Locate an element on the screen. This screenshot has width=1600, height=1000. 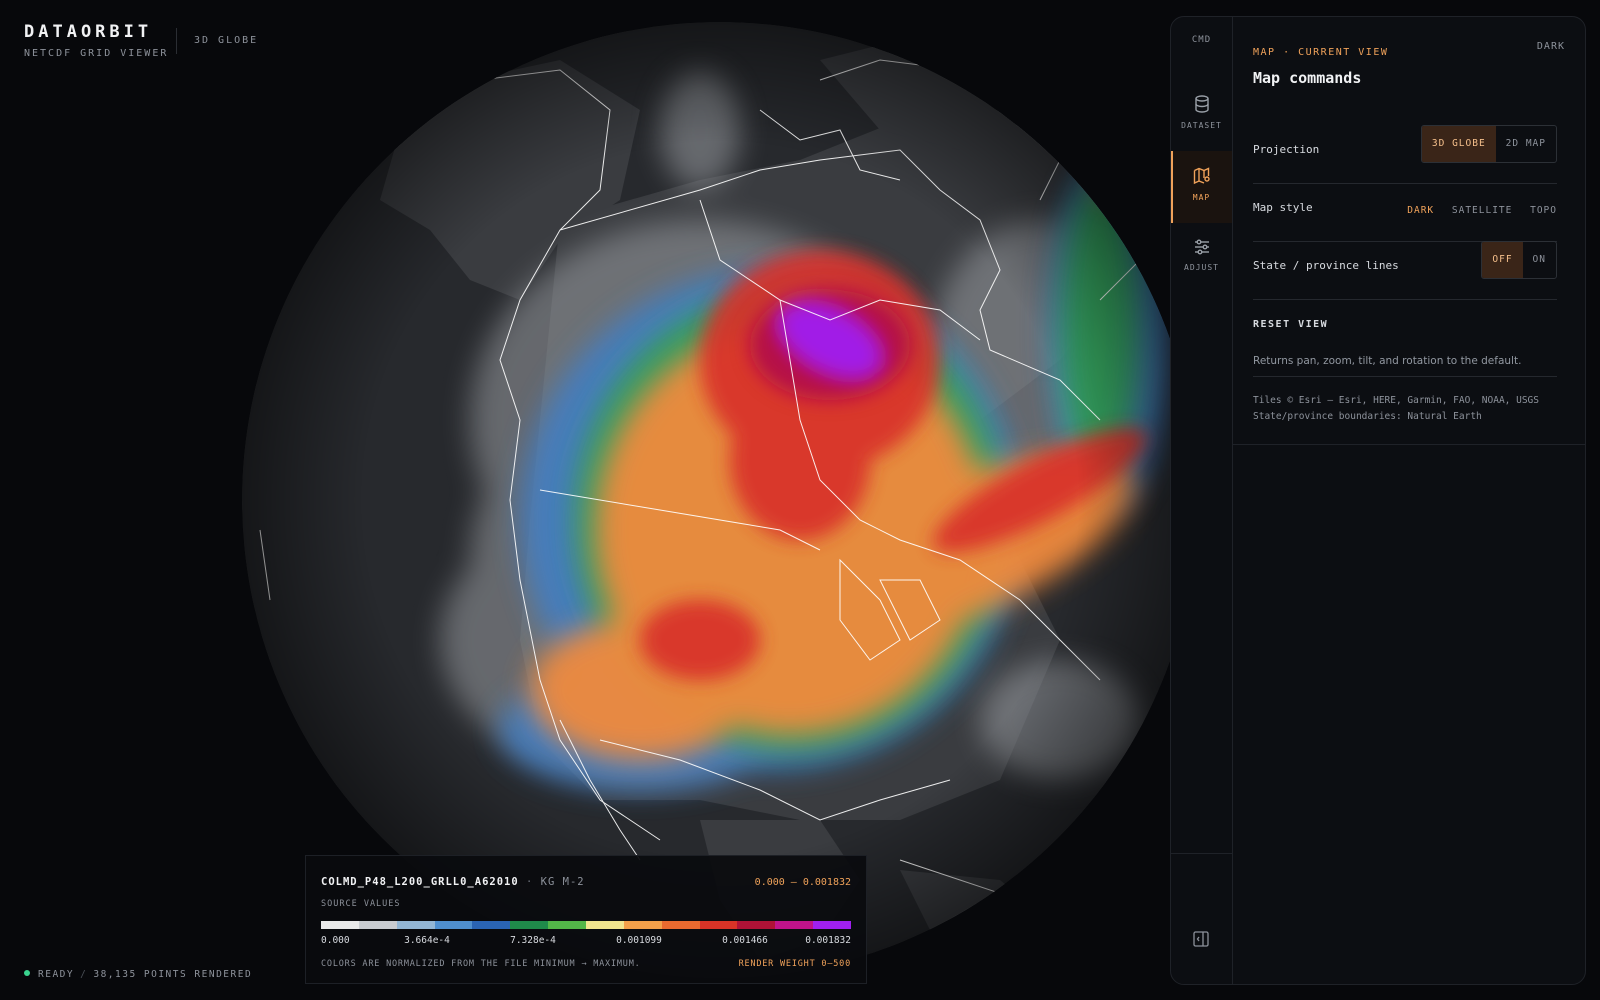
legend-tick-label: 3.664e-4 is located at coordinates (427, 940).